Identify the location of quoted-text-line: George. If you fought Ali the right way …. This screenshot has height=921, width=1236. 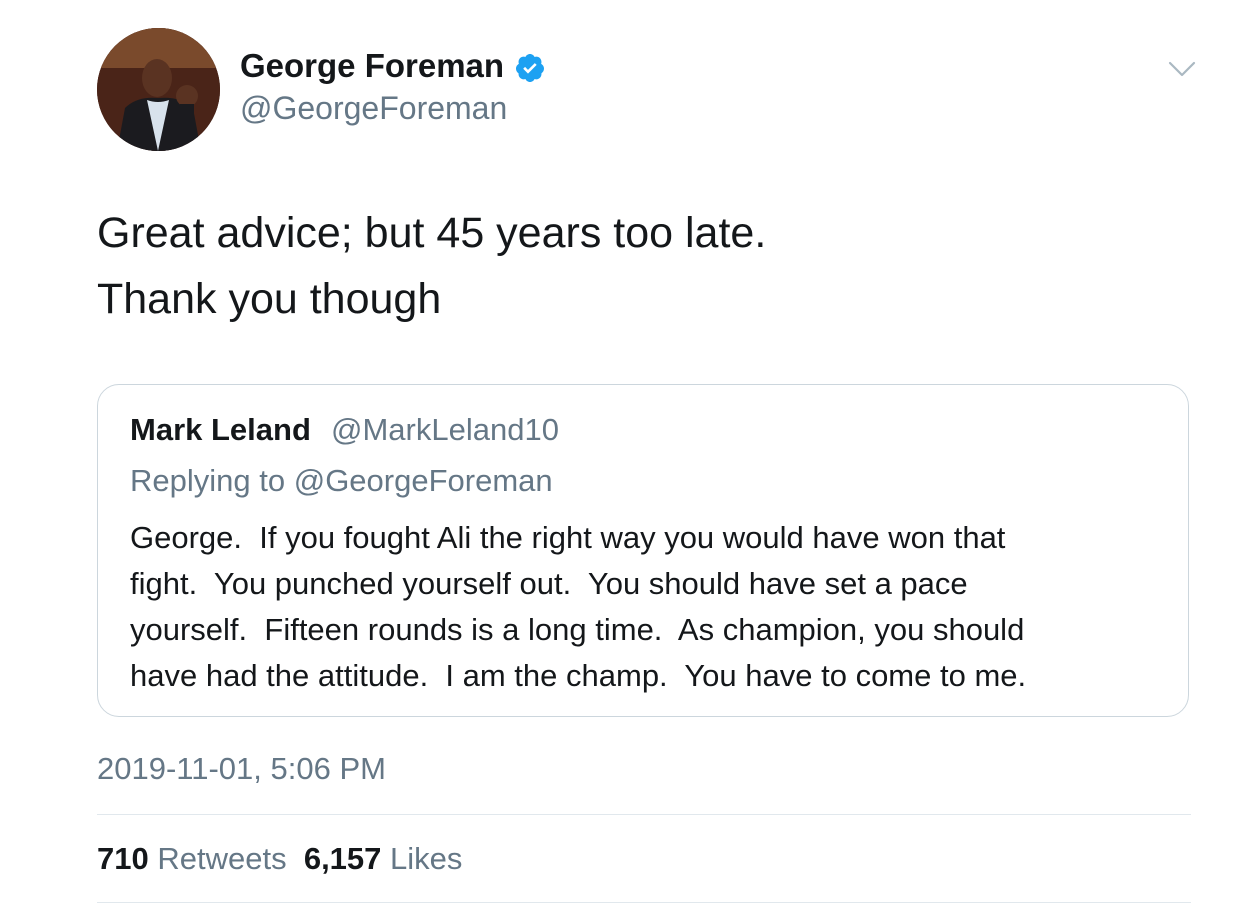
(568, 537).